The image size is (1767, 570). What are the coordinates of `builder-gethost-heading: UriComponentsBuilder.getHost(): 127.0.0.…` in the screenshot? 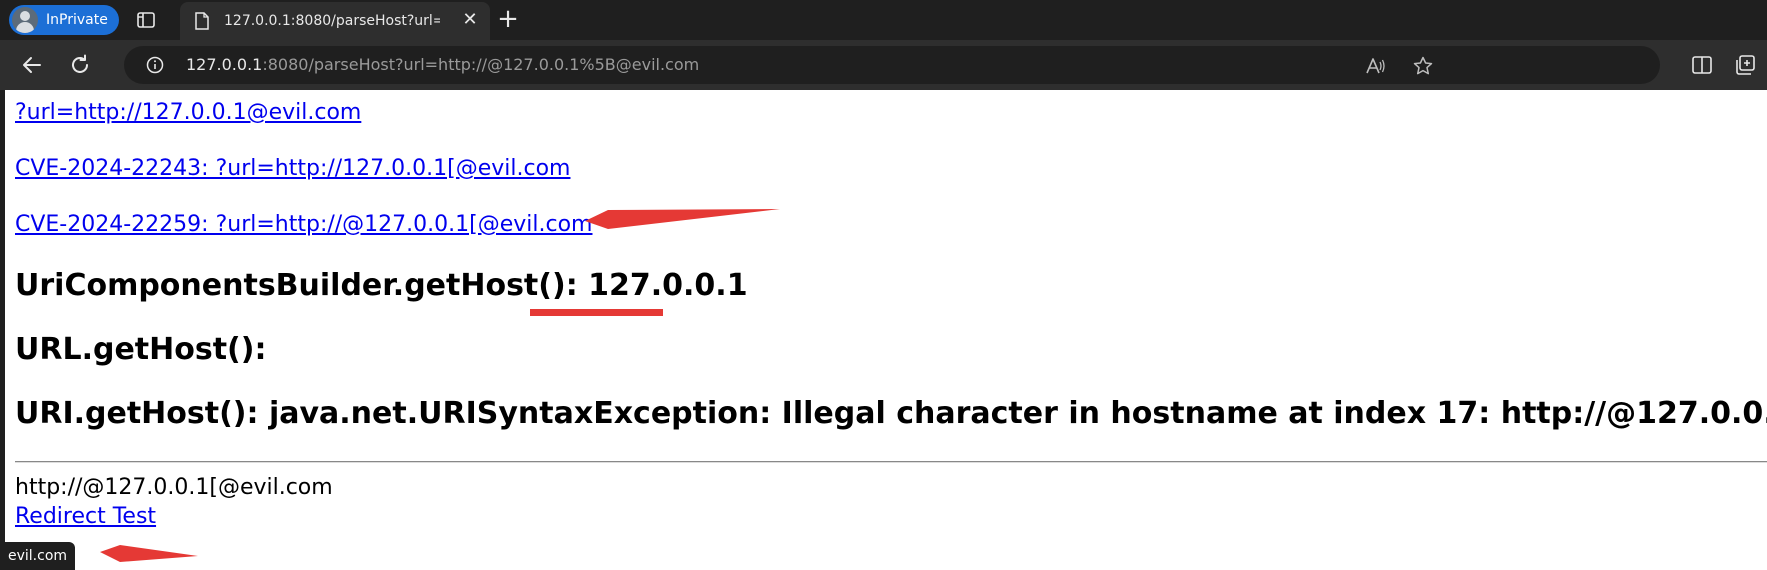 It's located at (381, 285).